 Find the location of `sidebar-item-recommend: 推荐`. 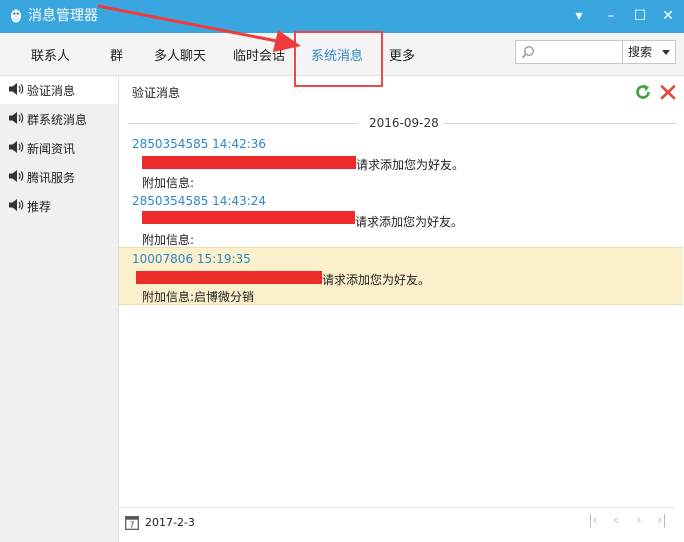

sidebar-item-recommend: 推荐 is located at coordinates (59, 206).